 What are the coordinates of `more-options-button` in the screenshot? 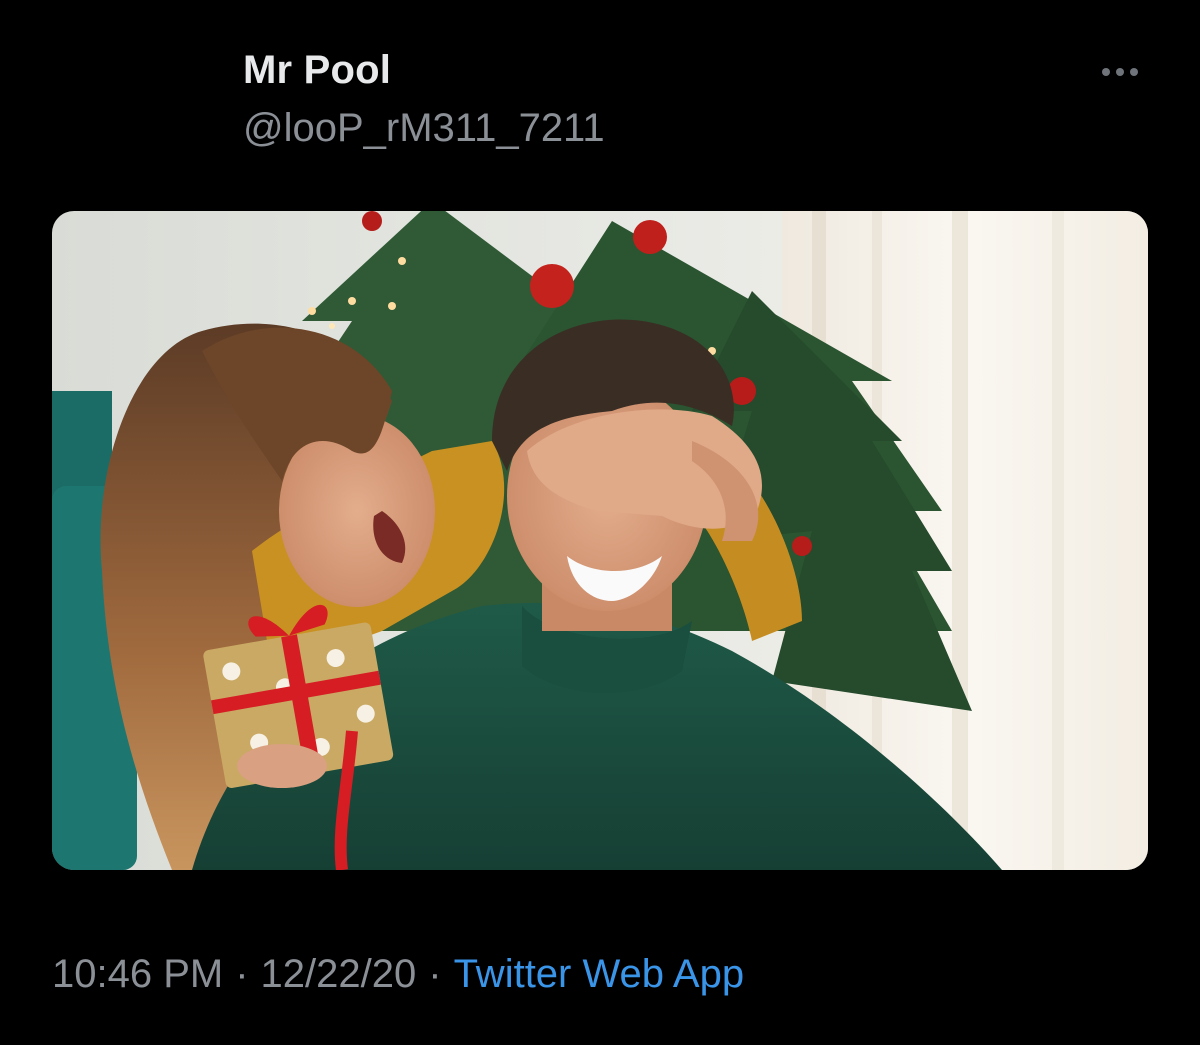 It's located at (1120, 72).